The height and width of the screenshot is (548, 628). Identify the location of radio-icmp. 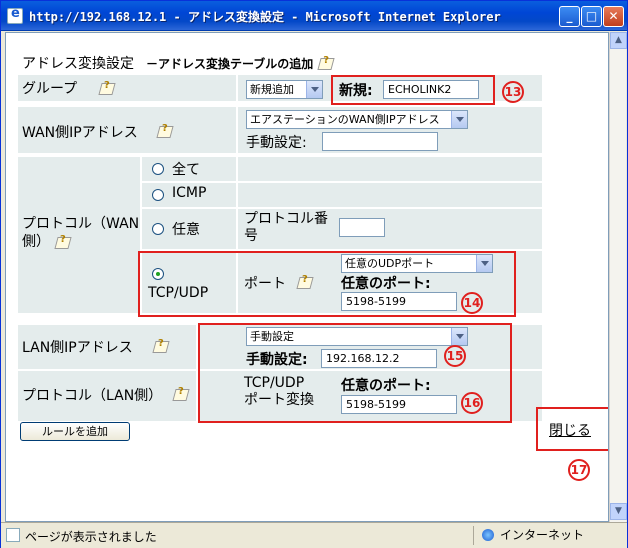
(158, 195).